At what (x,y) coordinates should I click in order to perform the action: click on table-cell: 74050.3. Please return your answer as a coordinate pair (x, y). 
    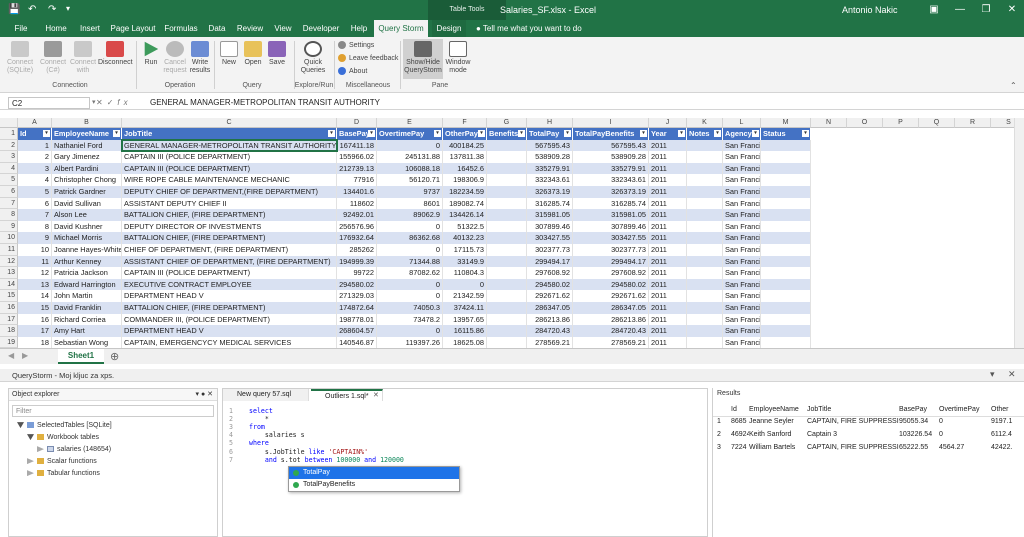
    Looking at the image, I should click on (410, 308).